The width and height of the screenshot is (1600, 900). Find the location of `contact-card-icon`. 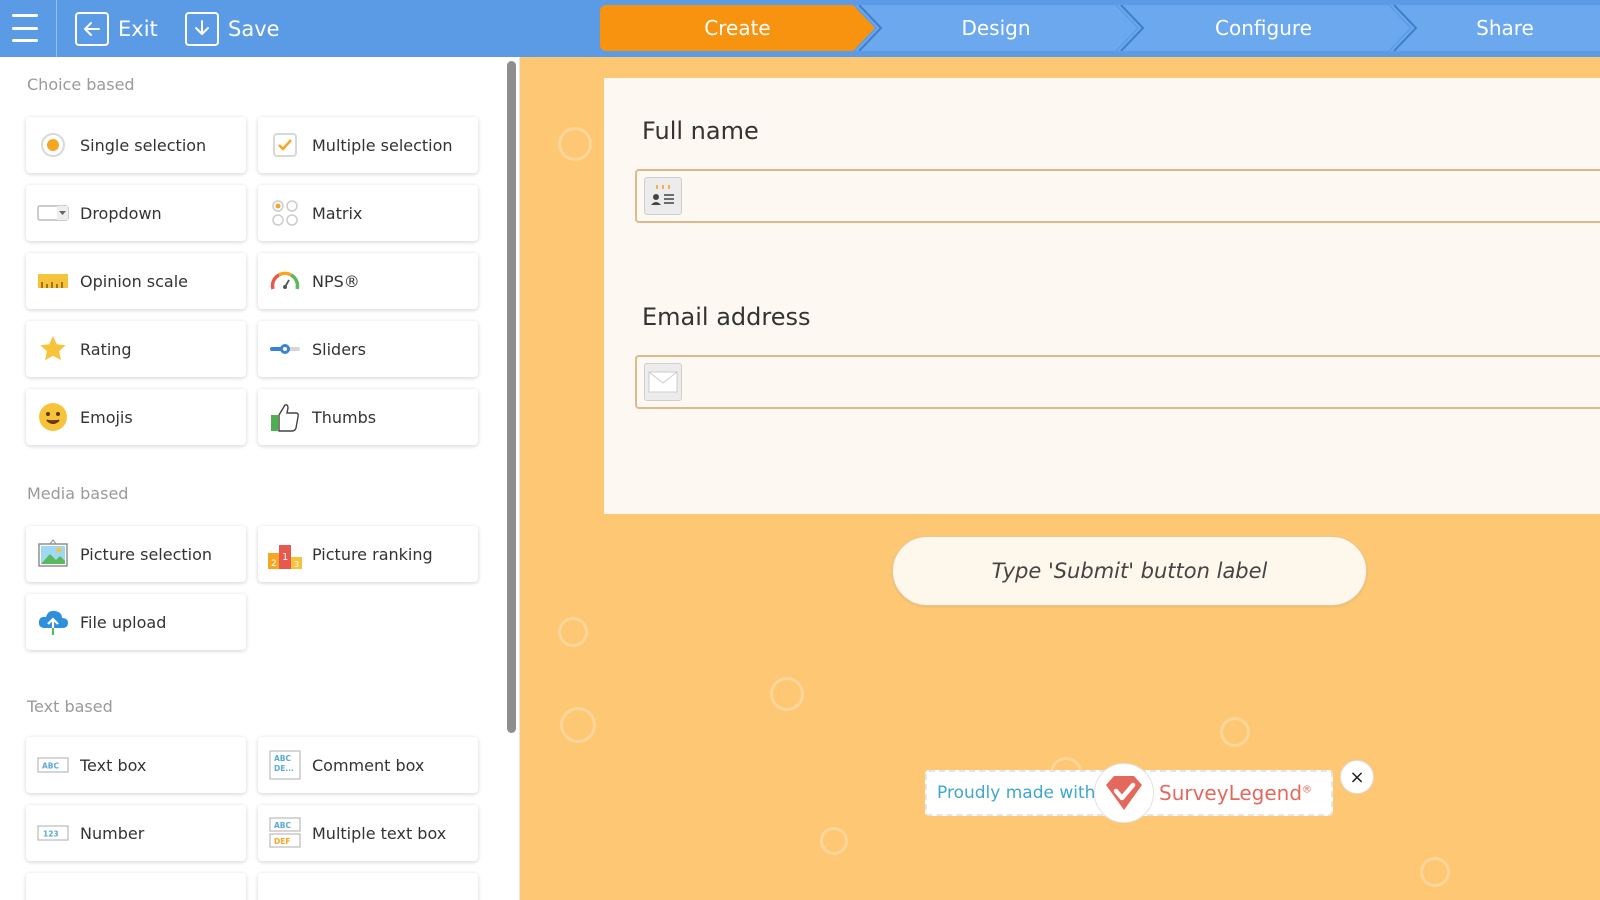

contact-card-icon is located at coordinates (663, 196).